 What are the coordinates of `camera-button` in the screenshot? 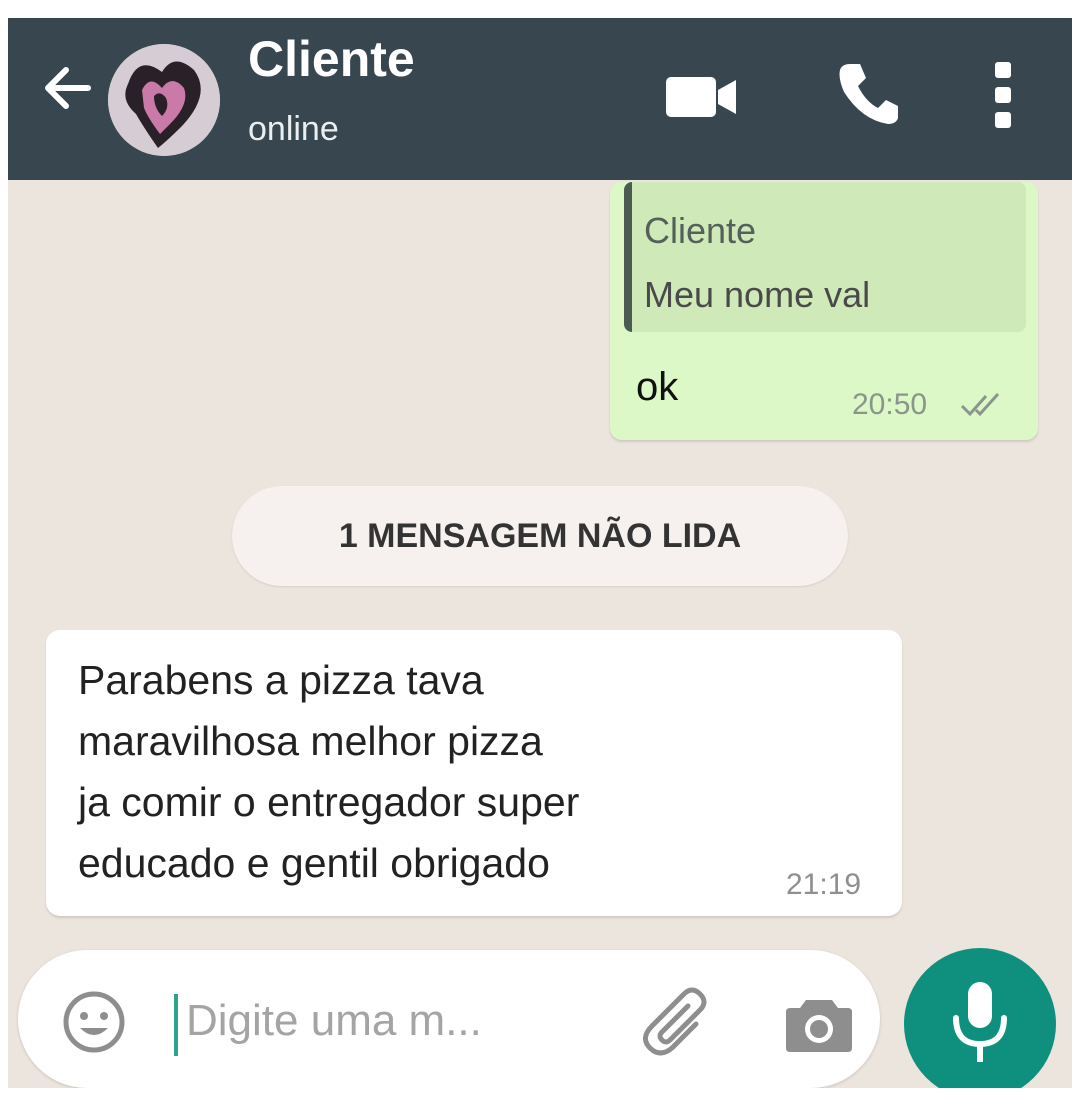 It's located at (819, 1027).